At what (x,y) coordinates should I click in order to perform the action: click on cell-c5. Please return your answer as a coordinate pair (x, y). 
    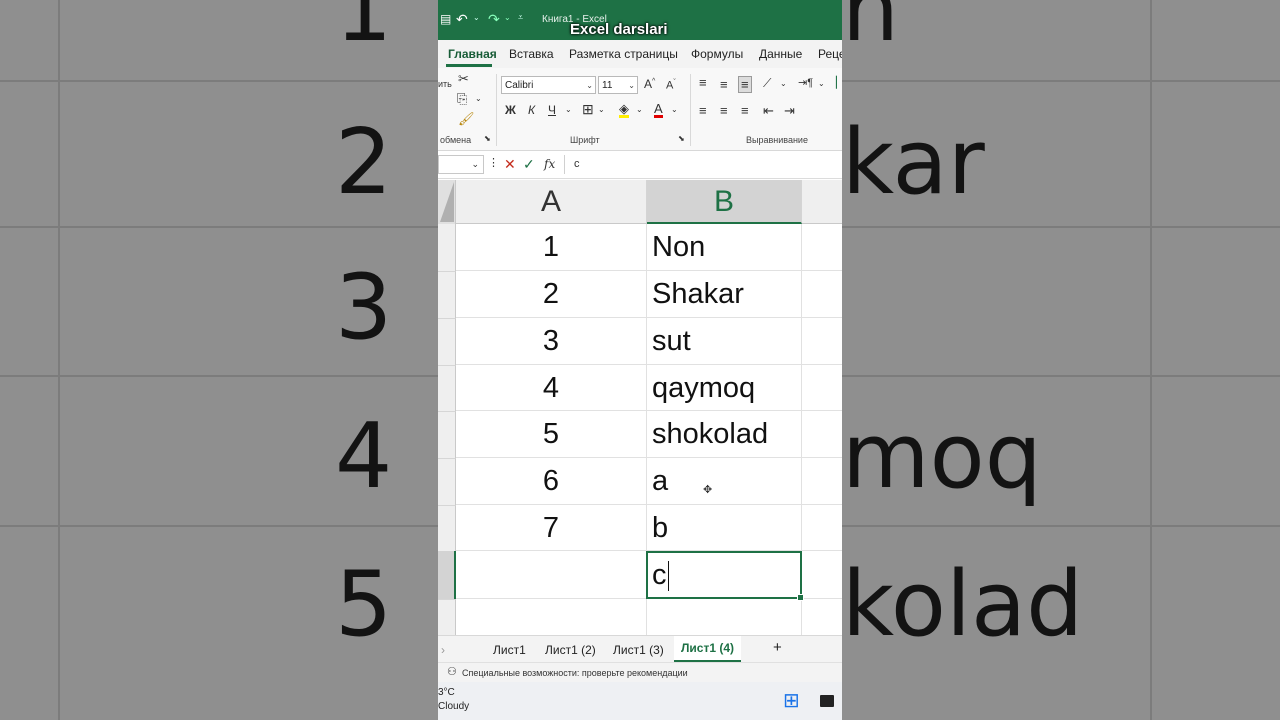
    Looking at the image, I should click on (822, 434).